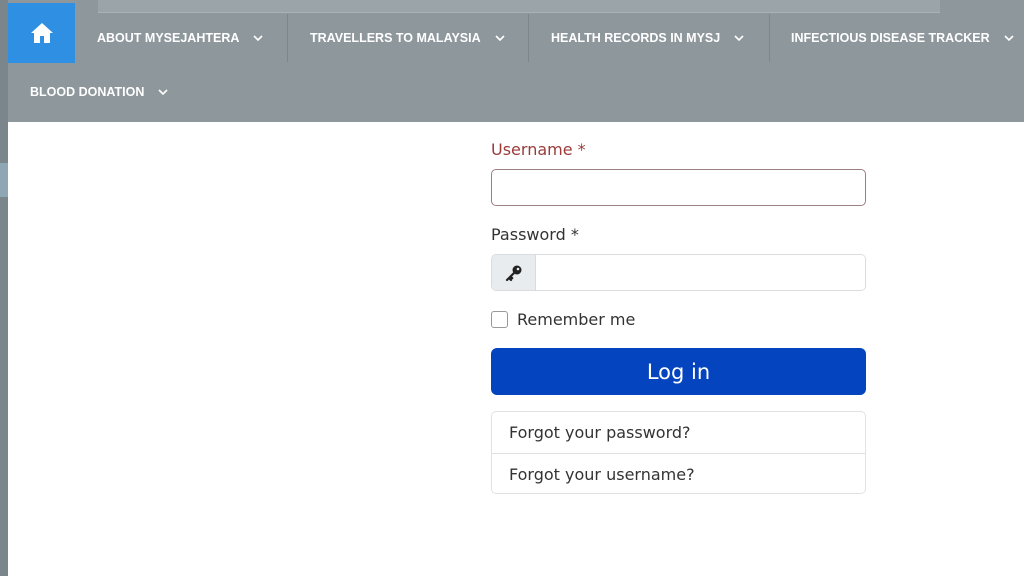  What do you see at coordinates (678, 473) in the screenshot?
I see `forgot-username-link: Forgot your username?` at bounding box center [678, 473].